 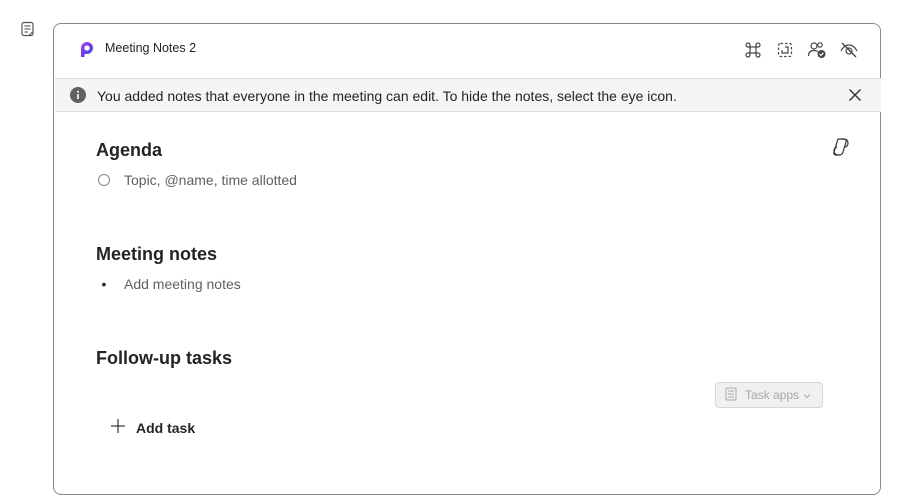 I want to click on follow-up-tasks-heading: Follow-up tasks, so click(x=164, y=358).